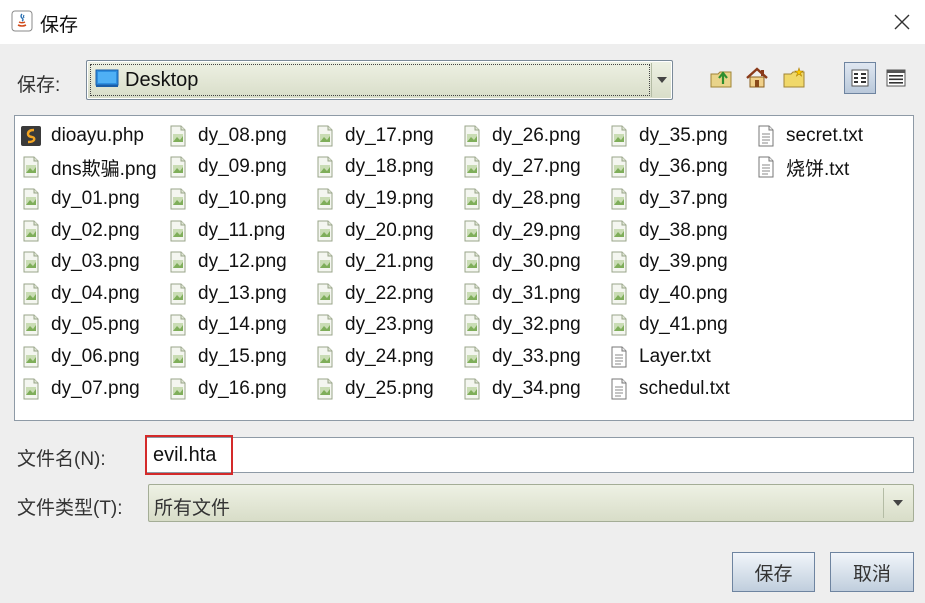 Image resolution: width=925 pixels, height=603 pixels. I want to click on file-item-label: dy_13.png, so click(242, 293).